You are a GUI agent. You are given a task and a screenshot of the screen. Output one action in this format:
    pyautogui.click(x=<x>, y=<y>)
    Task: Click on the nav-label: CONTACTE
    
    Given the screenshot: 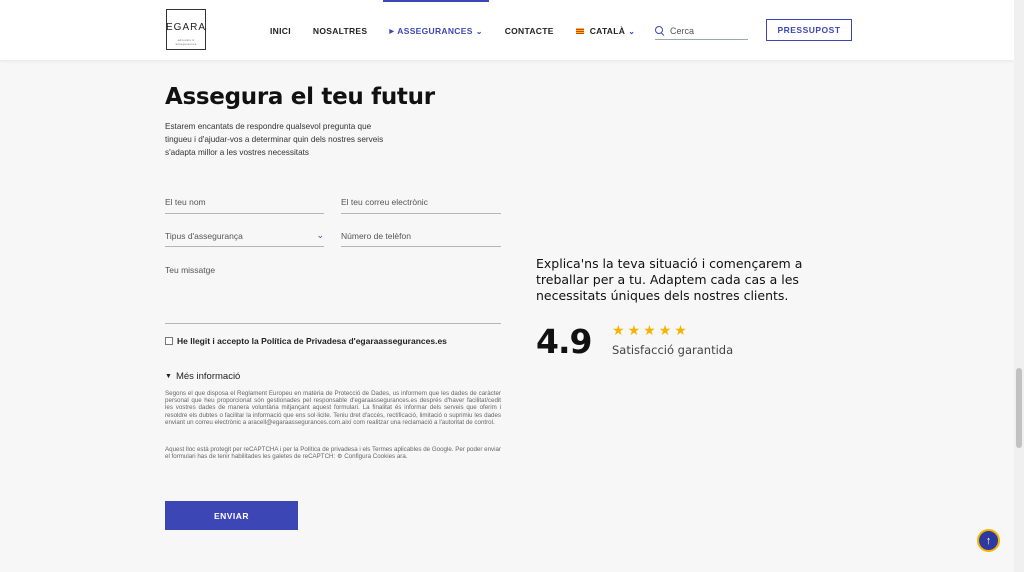 What is the action you would take?
    pyautogui.click(x=529, y=31)
    